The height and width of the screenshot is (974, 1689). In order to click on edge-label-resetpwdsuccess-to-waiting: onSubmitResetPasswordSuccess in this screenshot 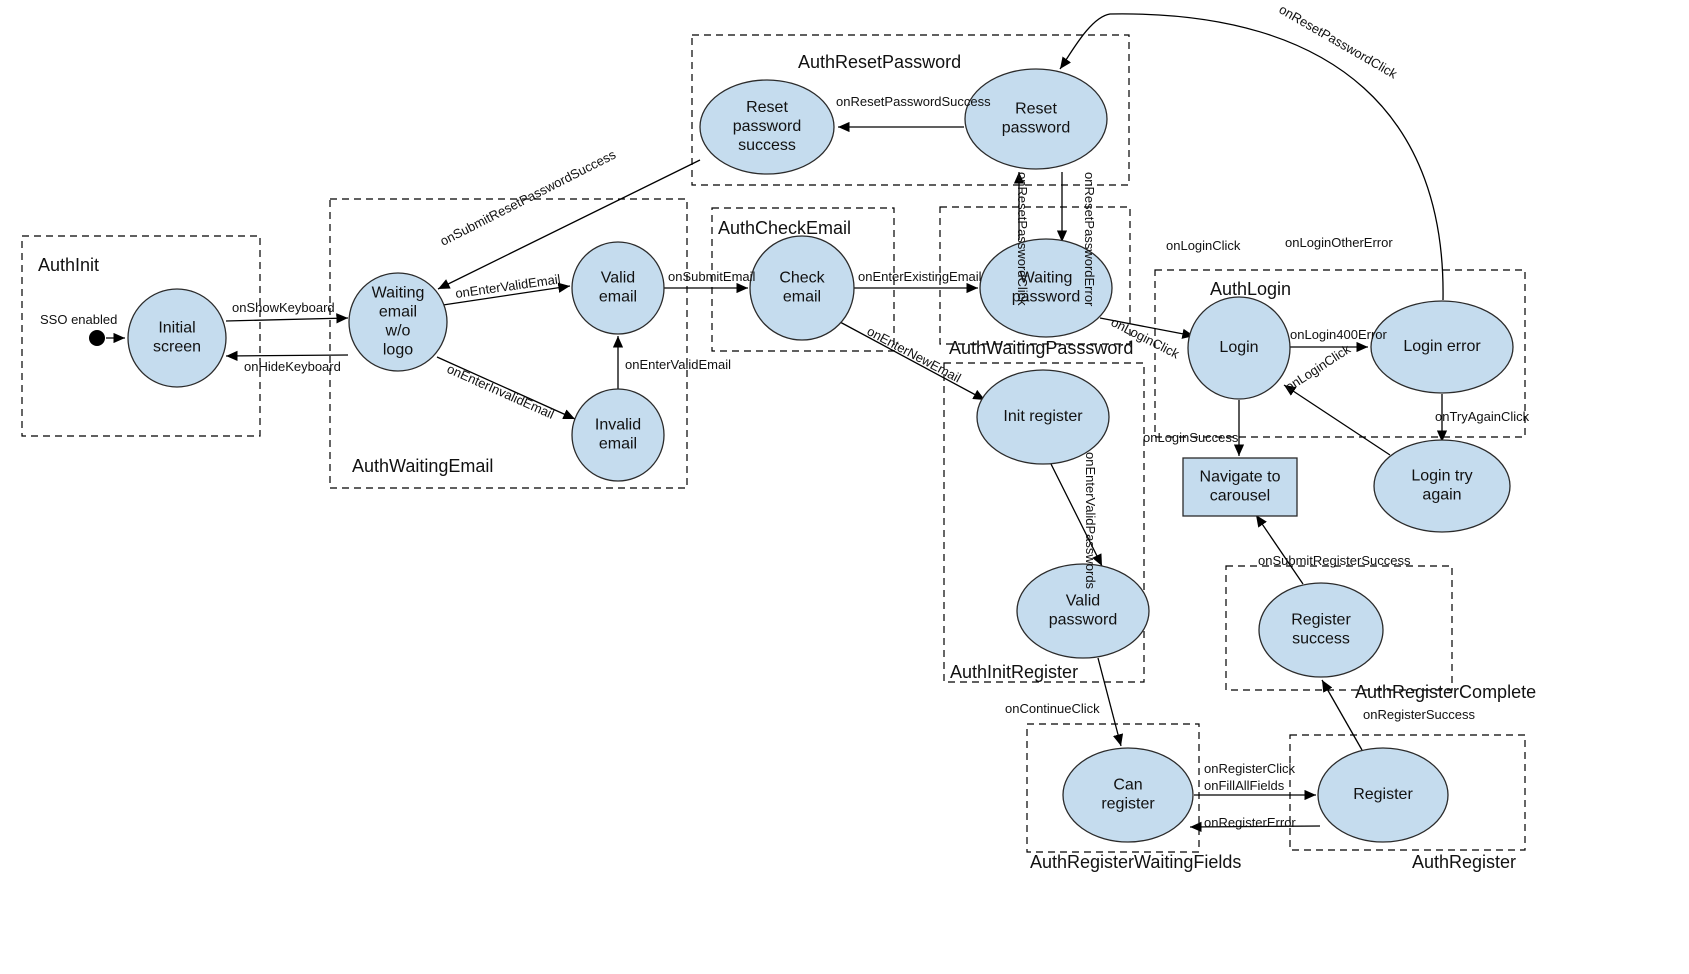, I will do `click(528, 198)`.